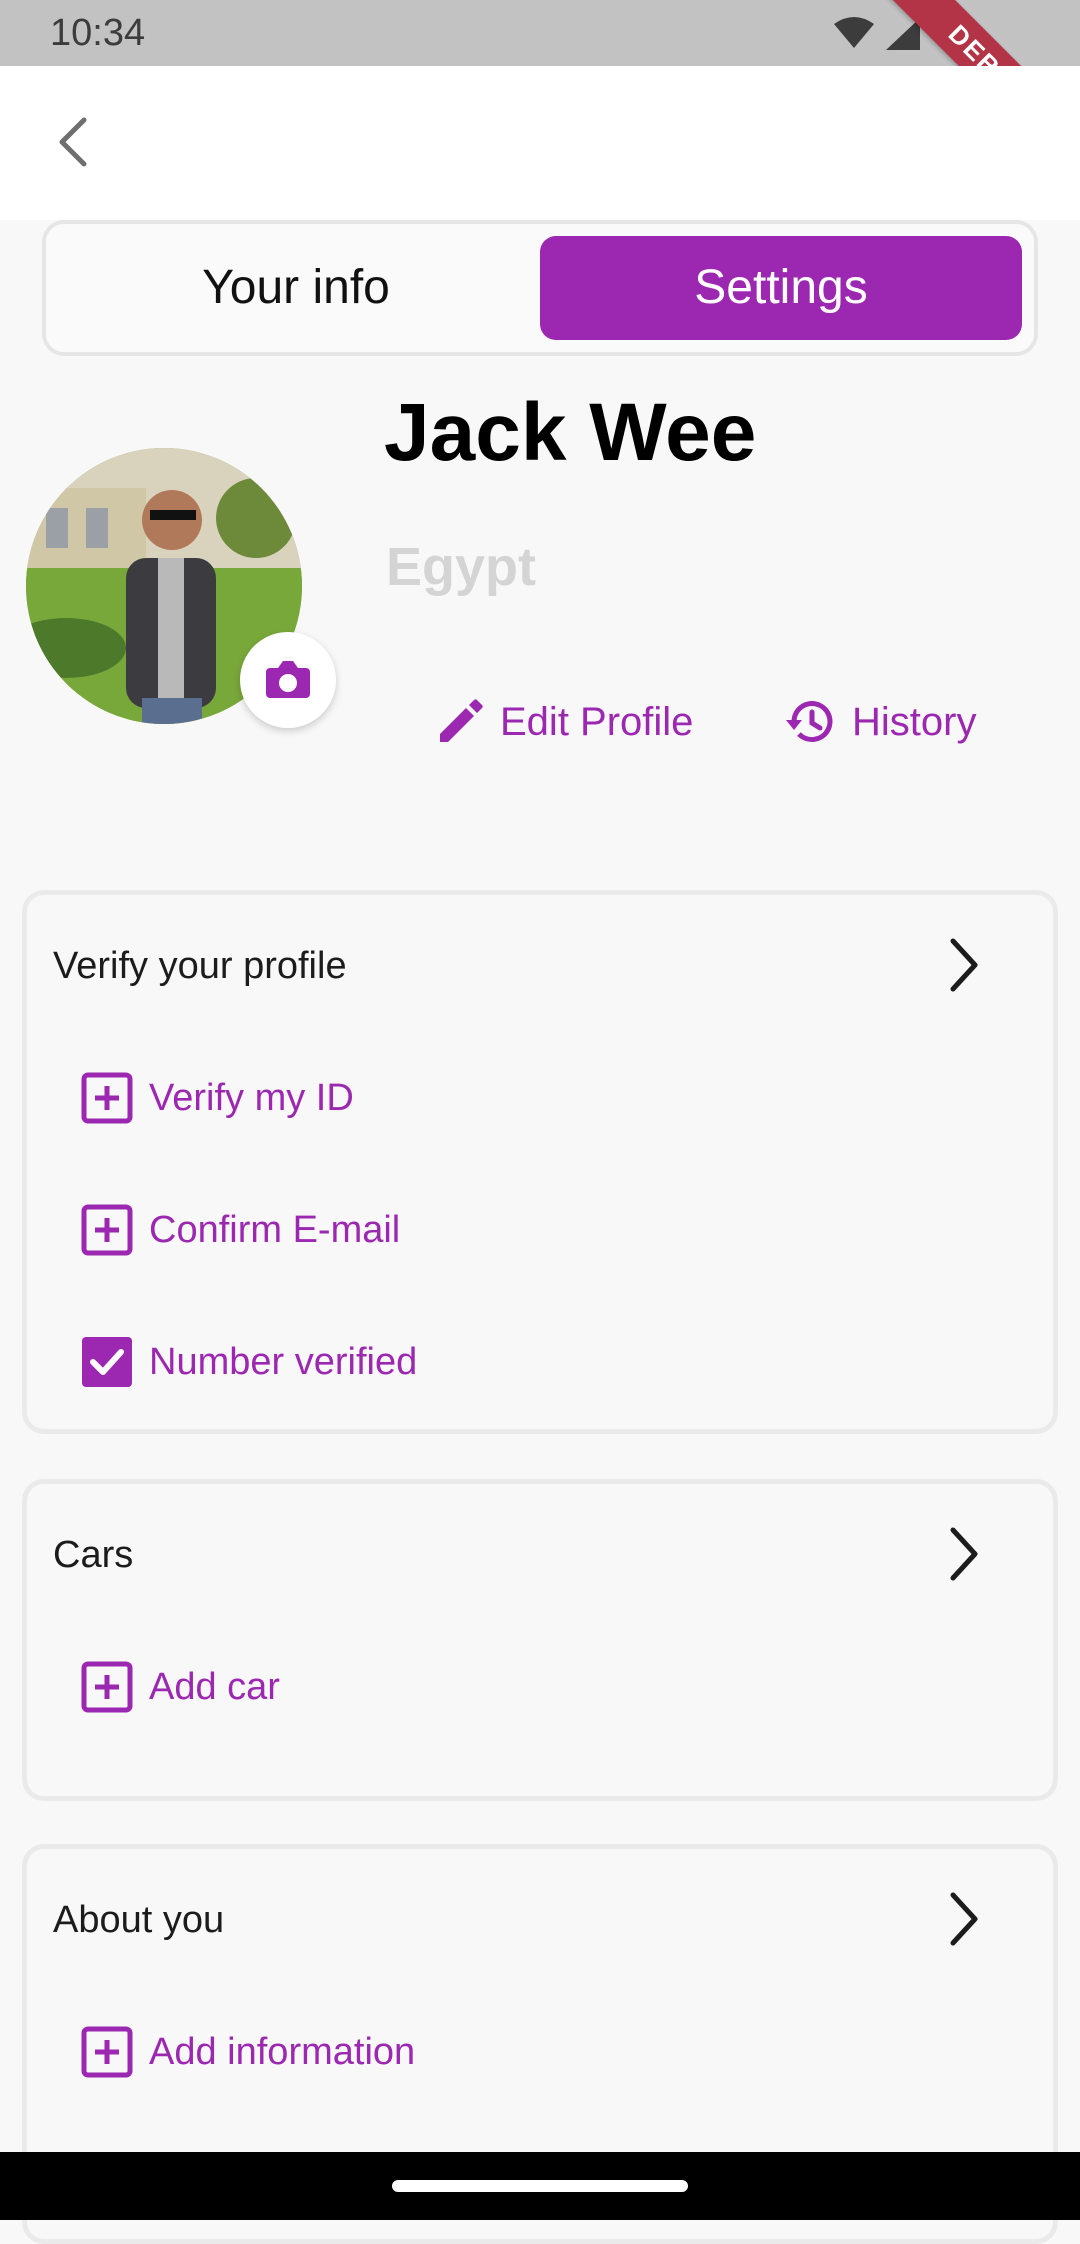 Image resolution: width=1080 pixels, height=2244 pixels. What do you see at coordinates (809, 722) in the screenshot?
I see `history-icon` at bounding box center [809, 722].